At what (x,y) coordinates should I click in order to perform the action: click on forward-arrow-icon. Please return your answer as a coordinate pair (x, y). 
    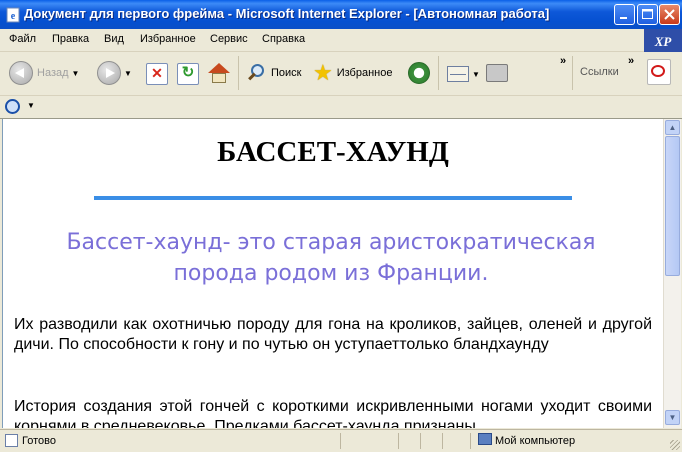
    Looking at the image, I should click on (109, 73).